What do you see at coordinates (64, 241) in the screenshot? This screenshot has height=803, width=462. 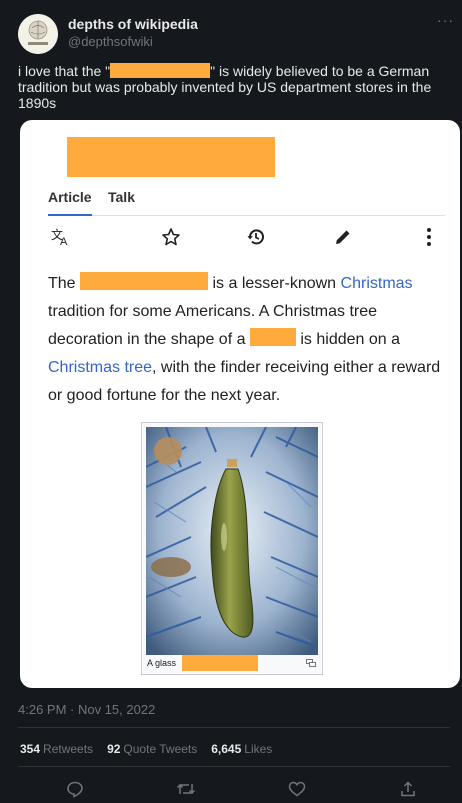 I see `svg-text: A` at bounding box center [64, 241].